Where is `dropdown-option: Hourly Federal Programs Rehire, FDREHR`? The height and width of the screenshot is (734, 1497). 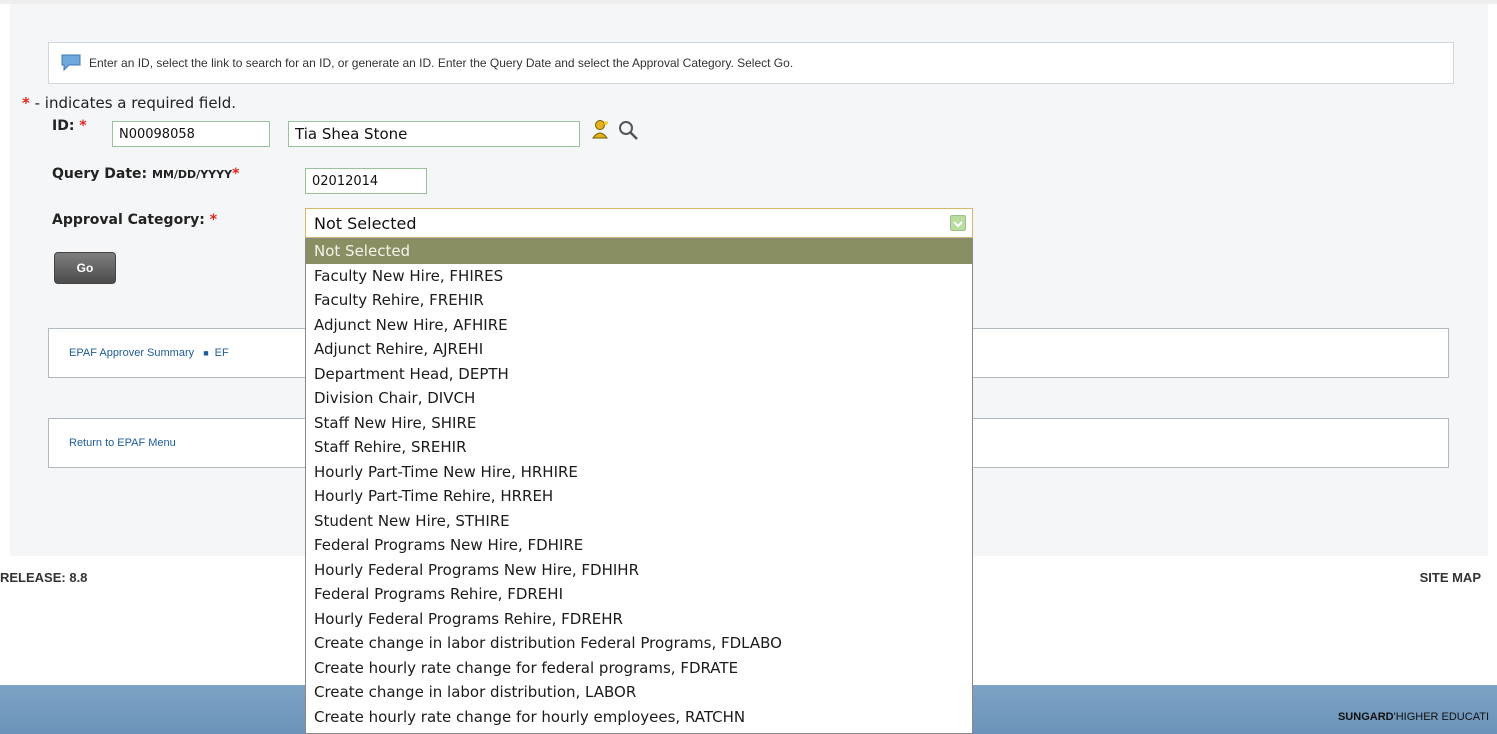 dropdown-option: Hourly Federal Programs Rehire, FDREHR is located at coordinates (639, 619).